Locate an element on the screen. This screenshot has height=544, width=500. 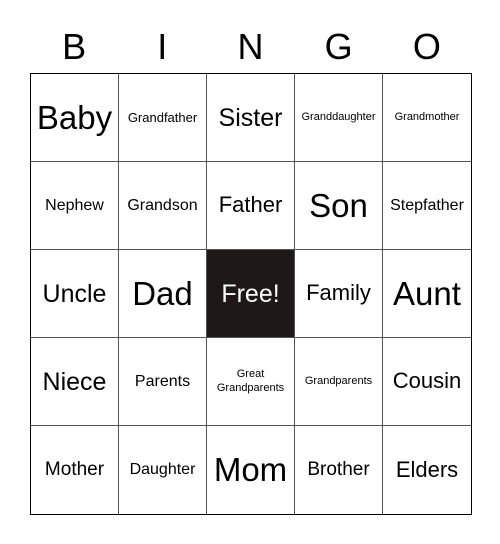
cell-label: Uncle is located at coordinates (74, 293).